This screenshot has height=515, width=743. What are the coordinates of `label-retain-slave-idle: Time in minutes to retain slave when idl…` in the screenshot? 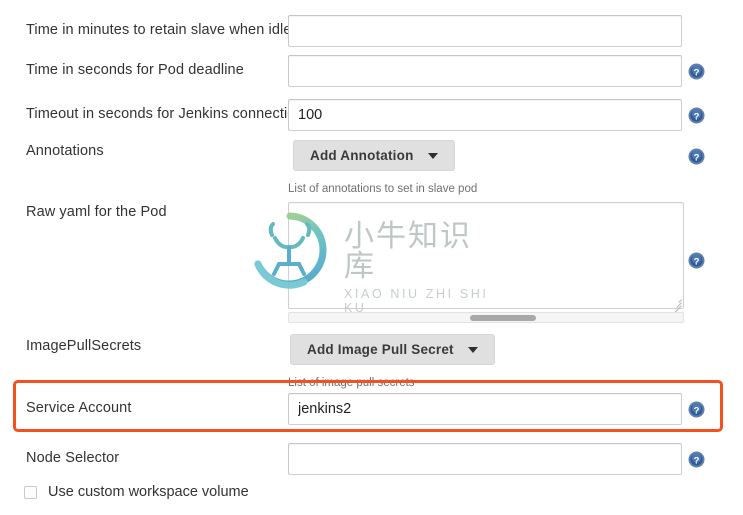 It's located at (159, 30).